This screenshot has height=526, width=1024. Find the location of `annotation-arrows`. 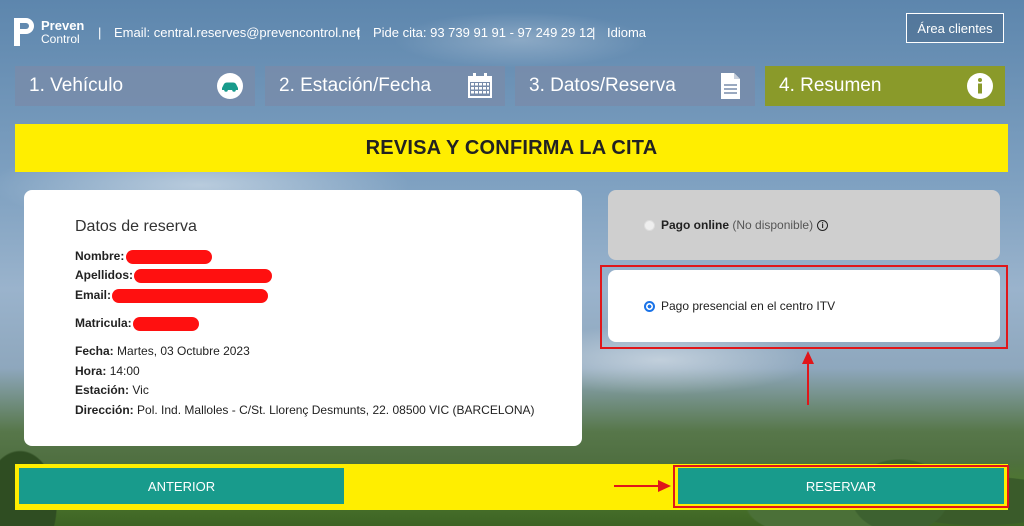

annotation-arrows is located at coordinates (714, 421).